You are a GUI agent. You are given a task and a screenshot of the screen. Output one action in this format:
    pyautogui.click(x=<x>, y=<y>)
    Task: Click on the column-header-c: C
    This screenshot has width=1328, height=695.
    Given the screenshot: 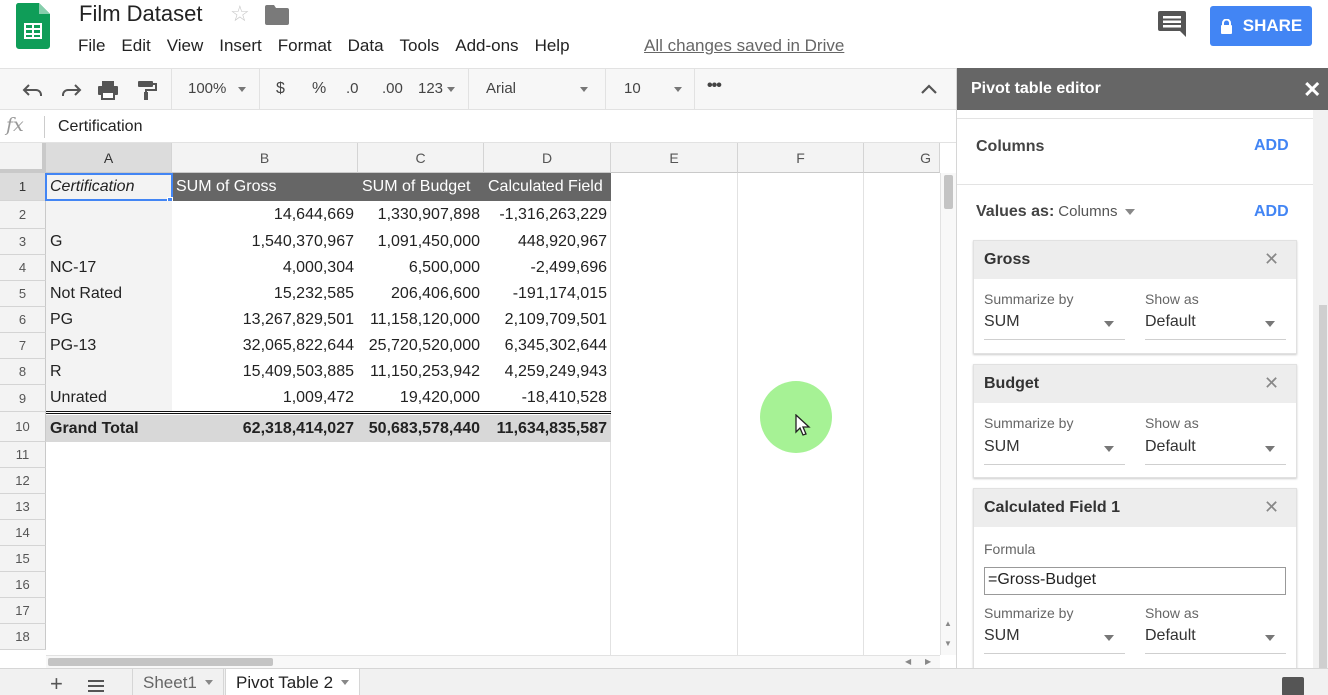 What is the action you would take?
    pyautogui.click(x=421, y=158)
    